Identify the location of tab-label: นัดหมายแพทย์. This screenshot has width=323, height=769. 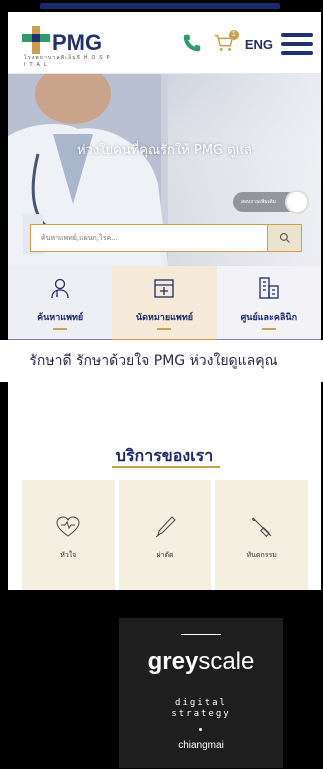
(164, 318).